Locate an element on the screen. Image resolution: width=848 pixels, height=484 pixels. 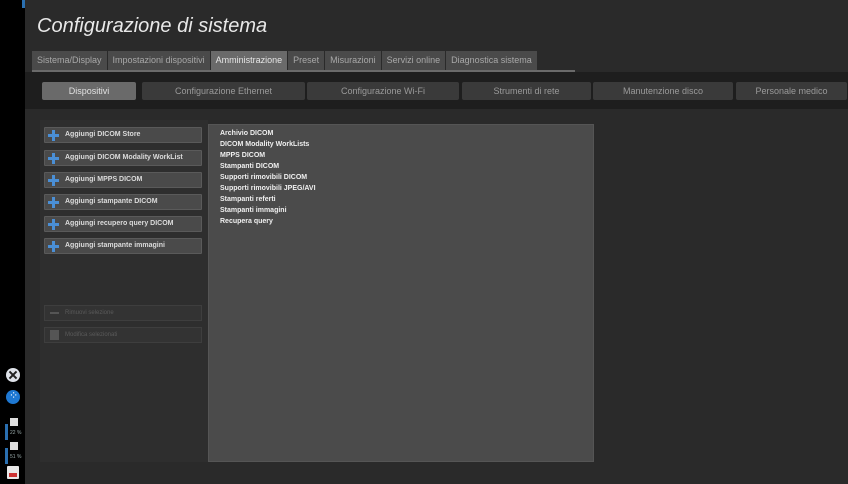
tab-sistema-display: Sistema/Display is located at coordinates (70, 60).